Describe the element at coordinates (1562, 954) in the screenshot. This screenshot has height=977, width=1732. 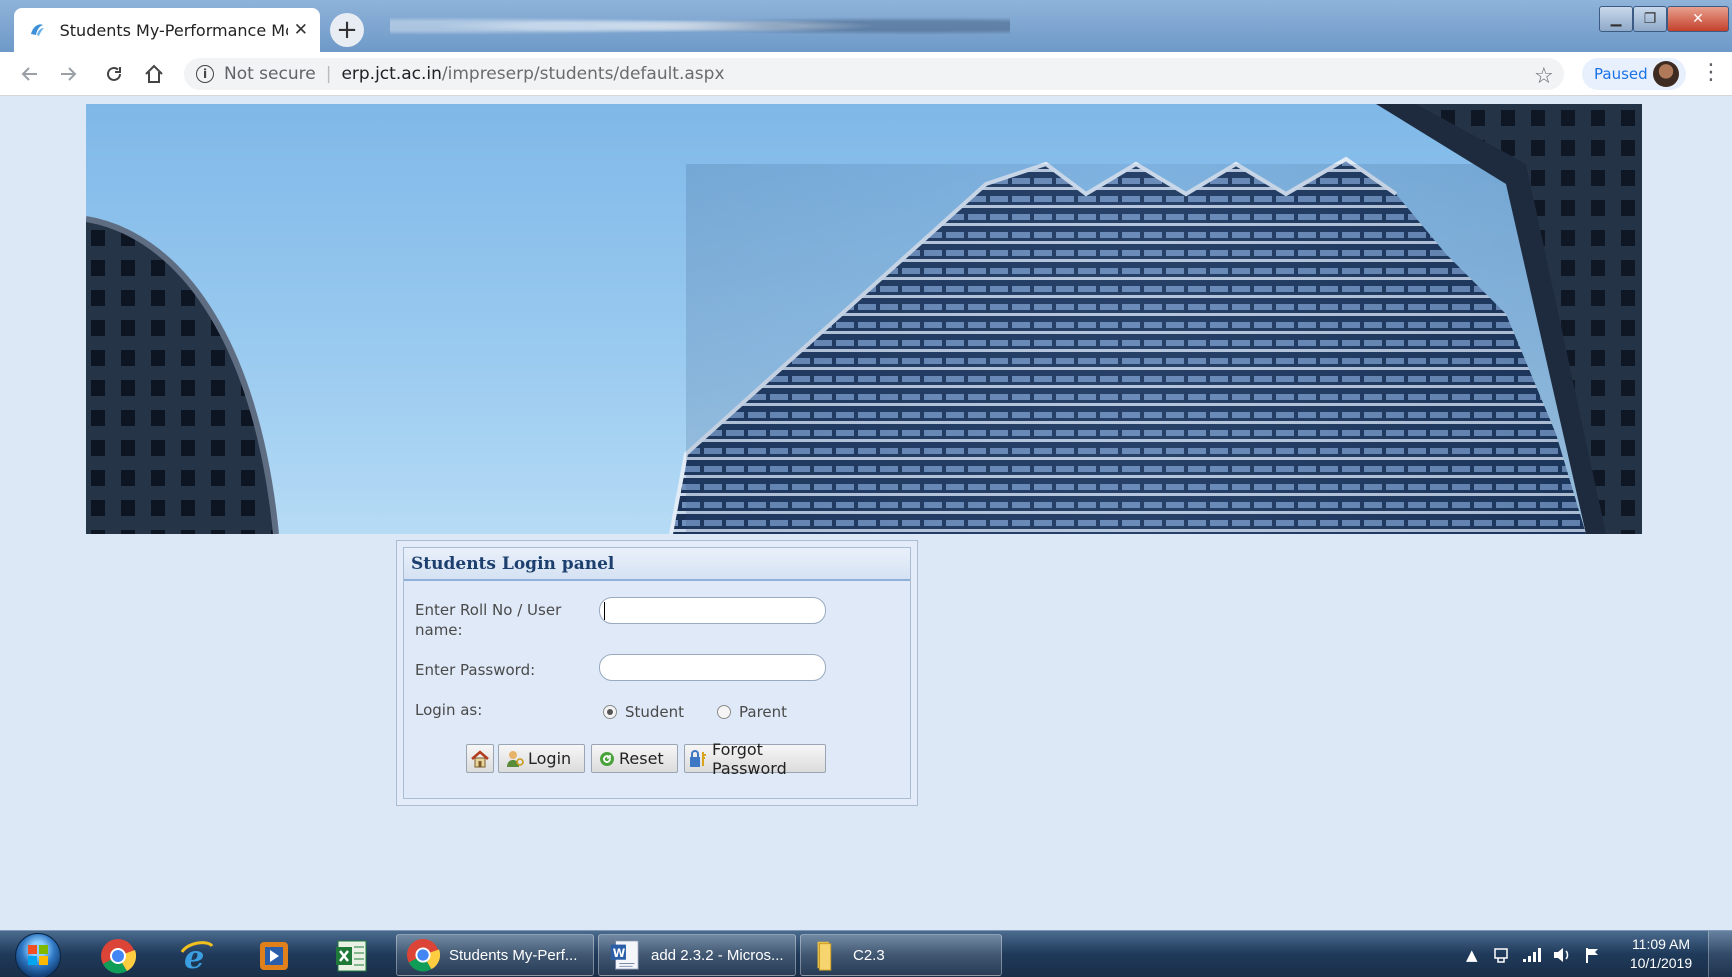
I see `volume-icon` at that location.